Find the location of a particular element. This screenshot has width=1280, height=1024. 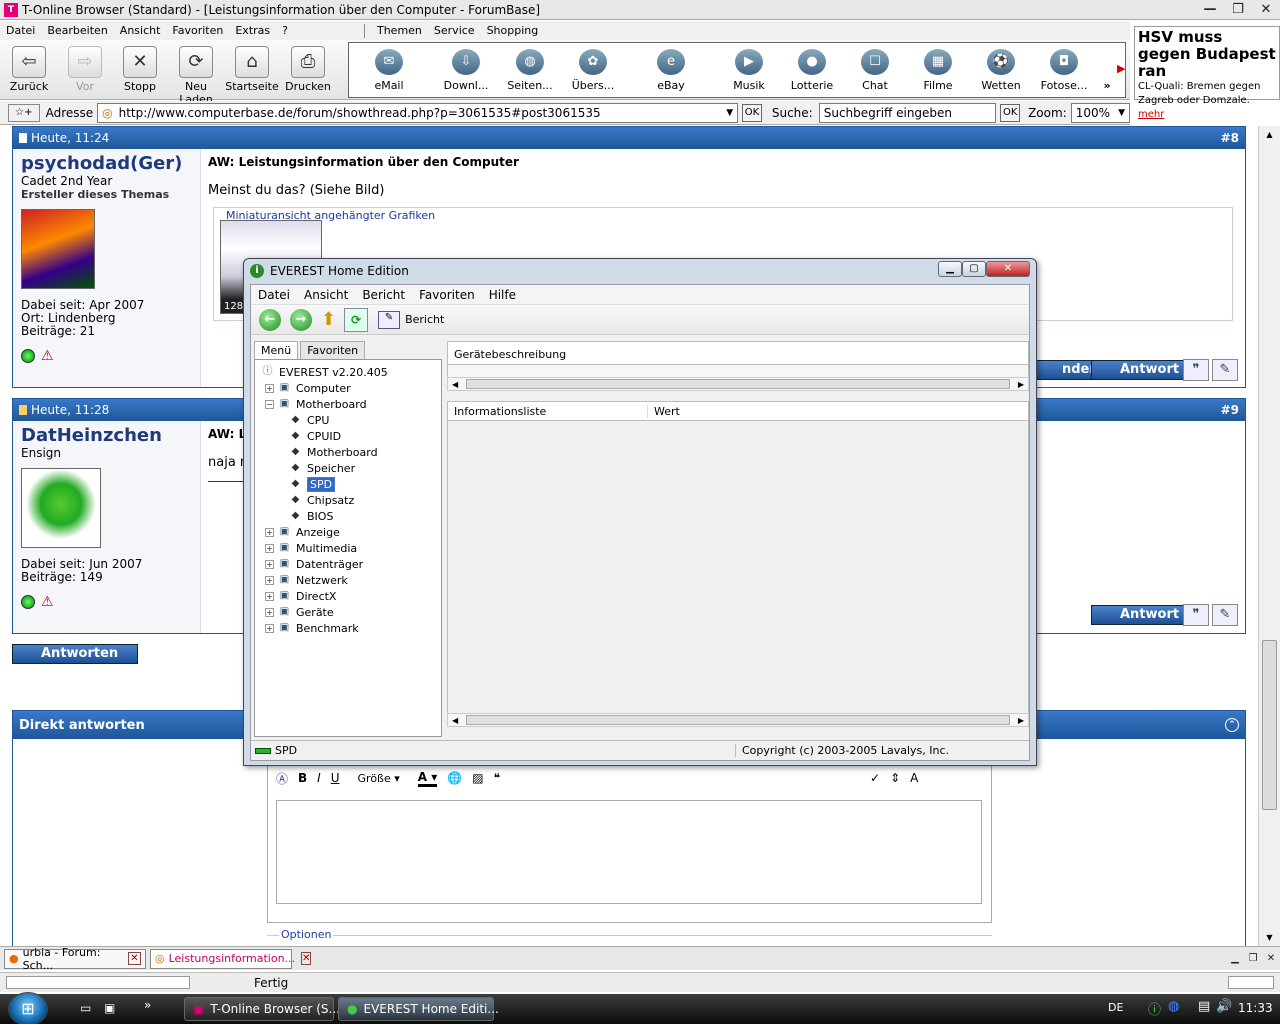

tree-item: ◆ Chipsatz is located at coordinates (348, 500).